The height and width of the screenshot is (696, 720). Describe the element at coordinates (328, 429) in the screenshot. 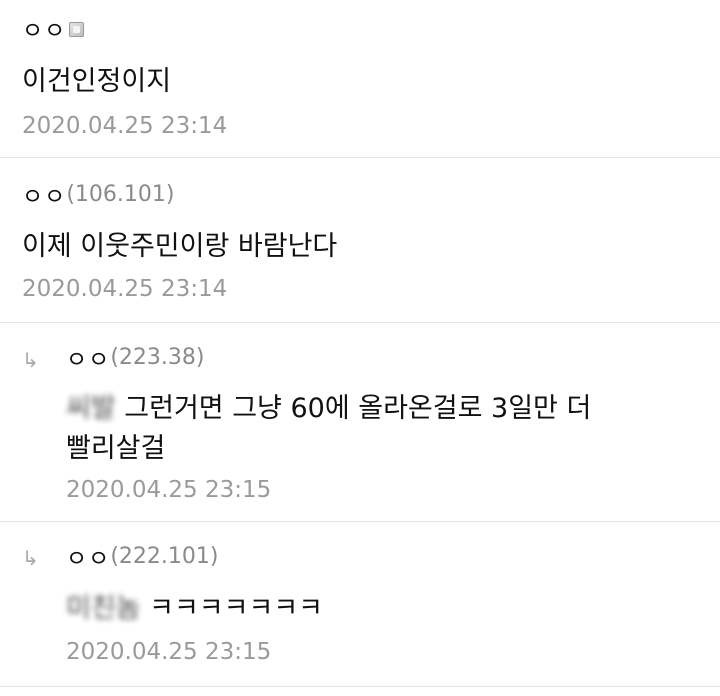

I see `comment-body: 씨발 그런거면 그냥 60에 올라온걸로 3일만 더 빨리살걸` at that location.